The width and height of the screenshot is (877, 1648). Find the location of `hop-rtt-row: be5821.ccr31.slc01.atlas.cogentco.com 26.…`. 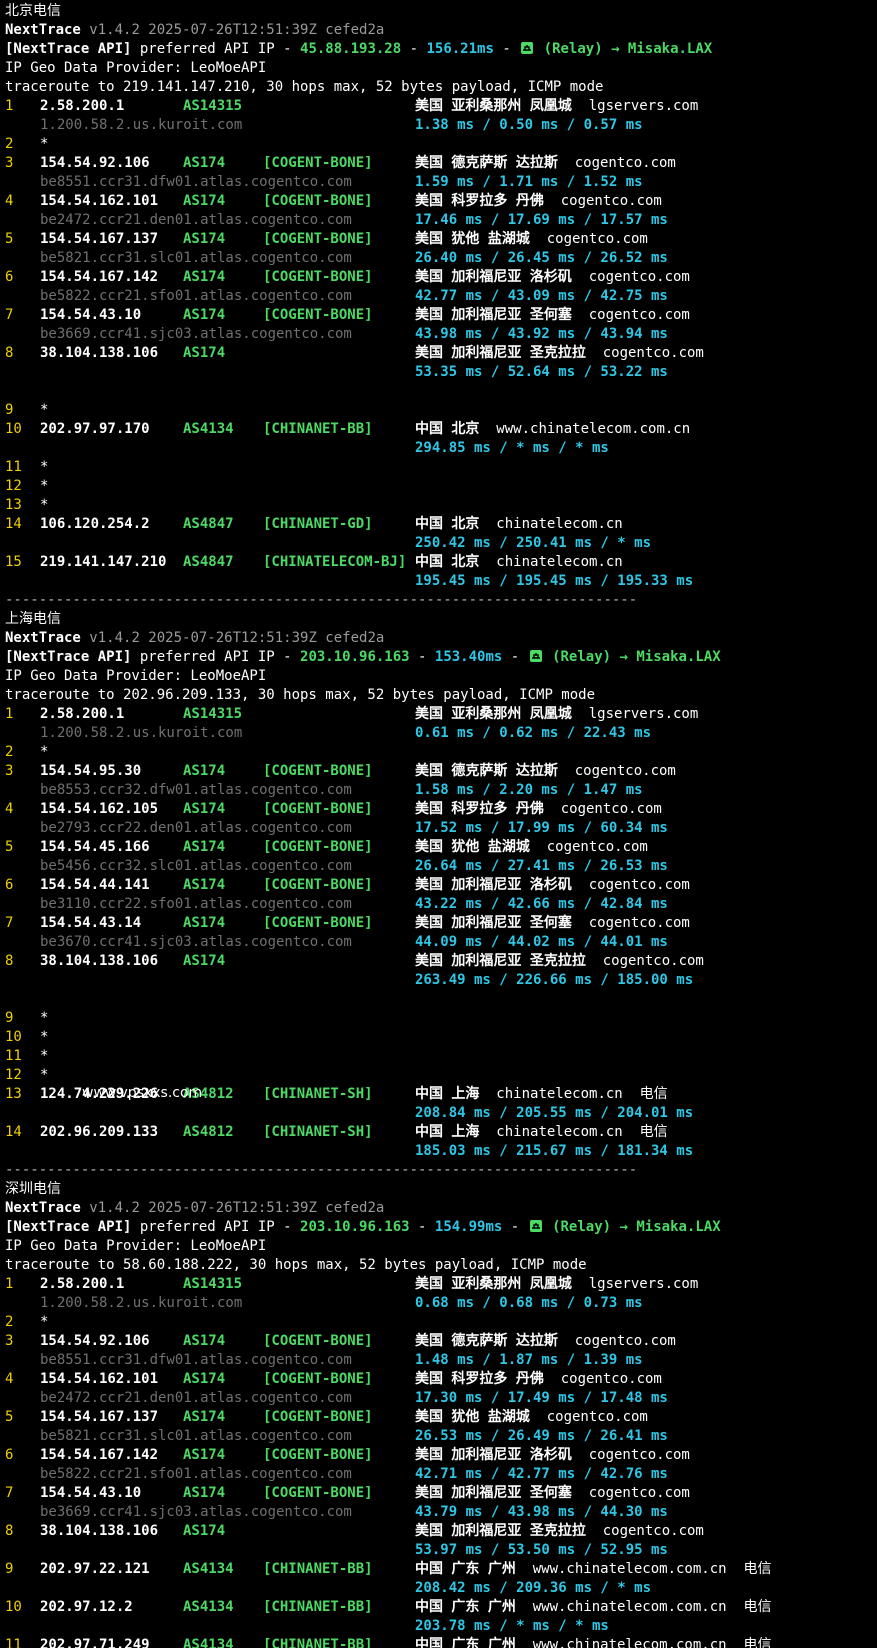

hop-rtt-row: be5821.ccr31.slc01.atlas.cogentco.com 26.… is located at coordinates (441, 258).